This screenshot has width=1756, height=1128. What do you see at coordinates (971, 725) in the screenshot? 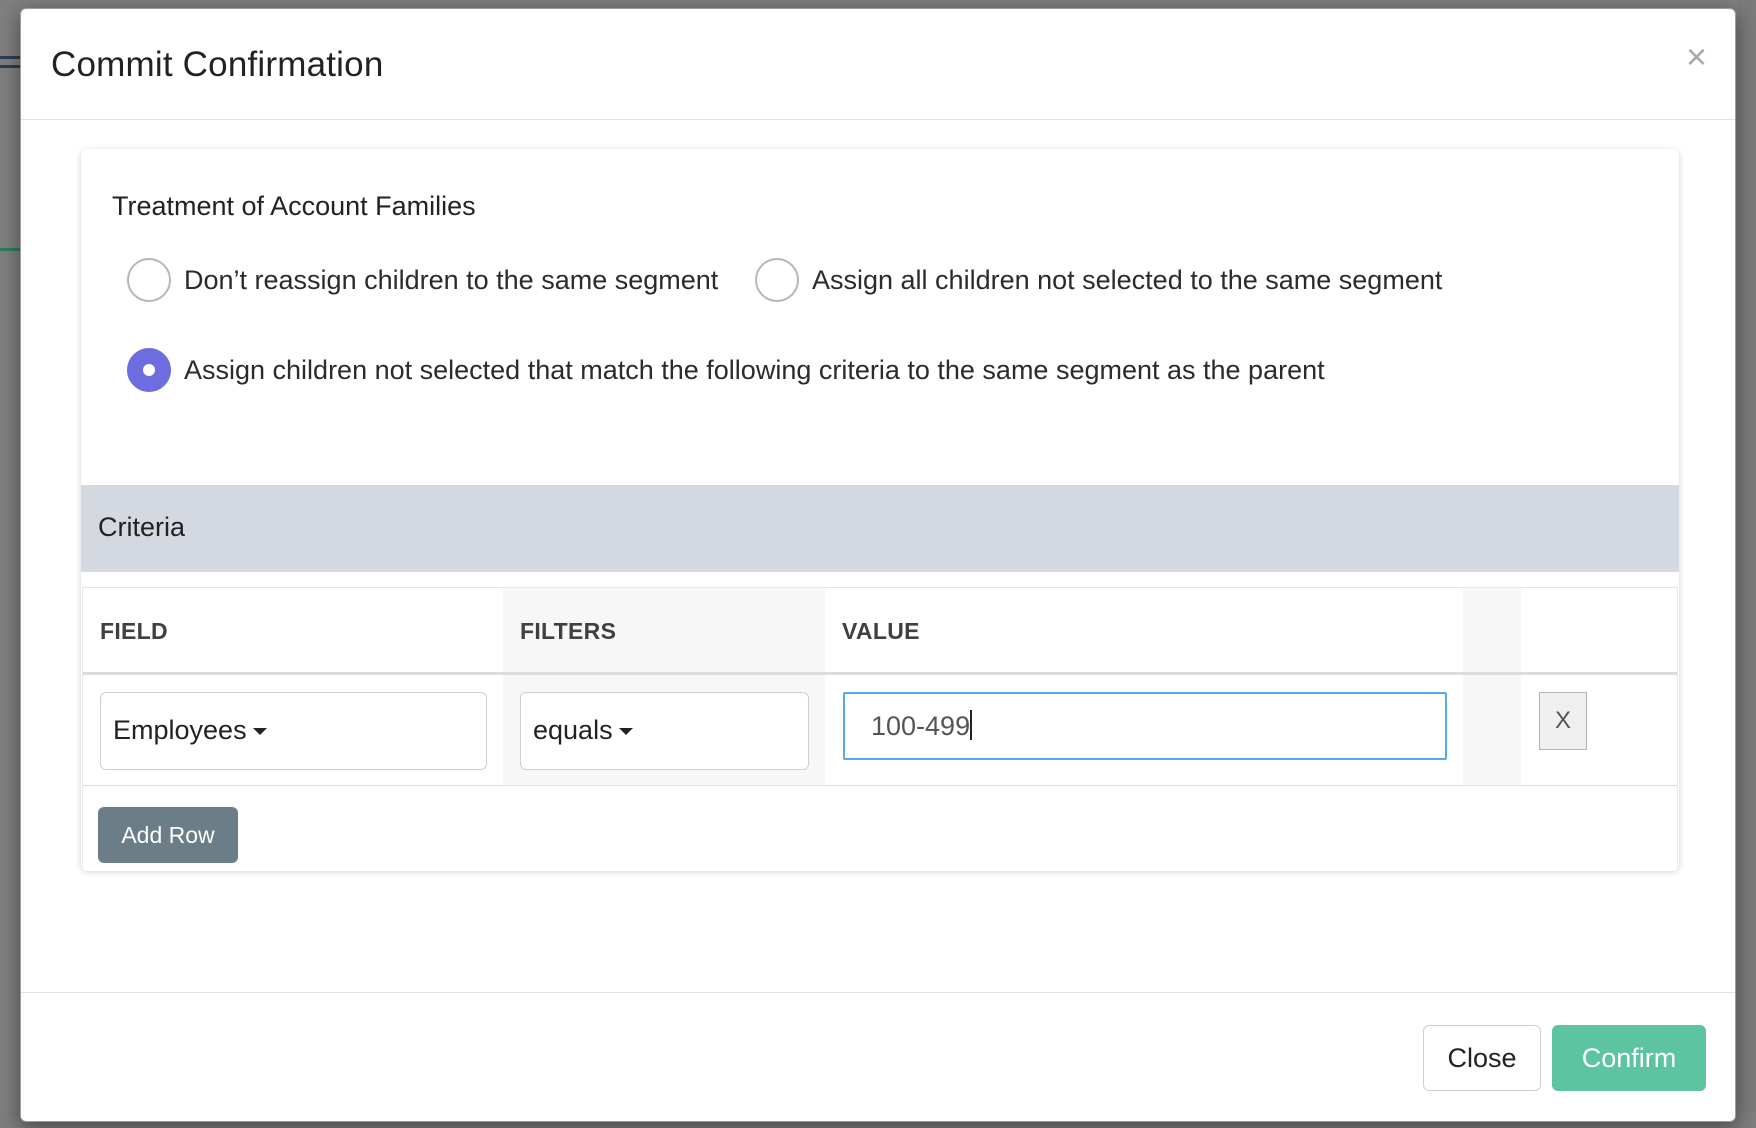
I see `text-cursor` at bounding box center [971, 725].